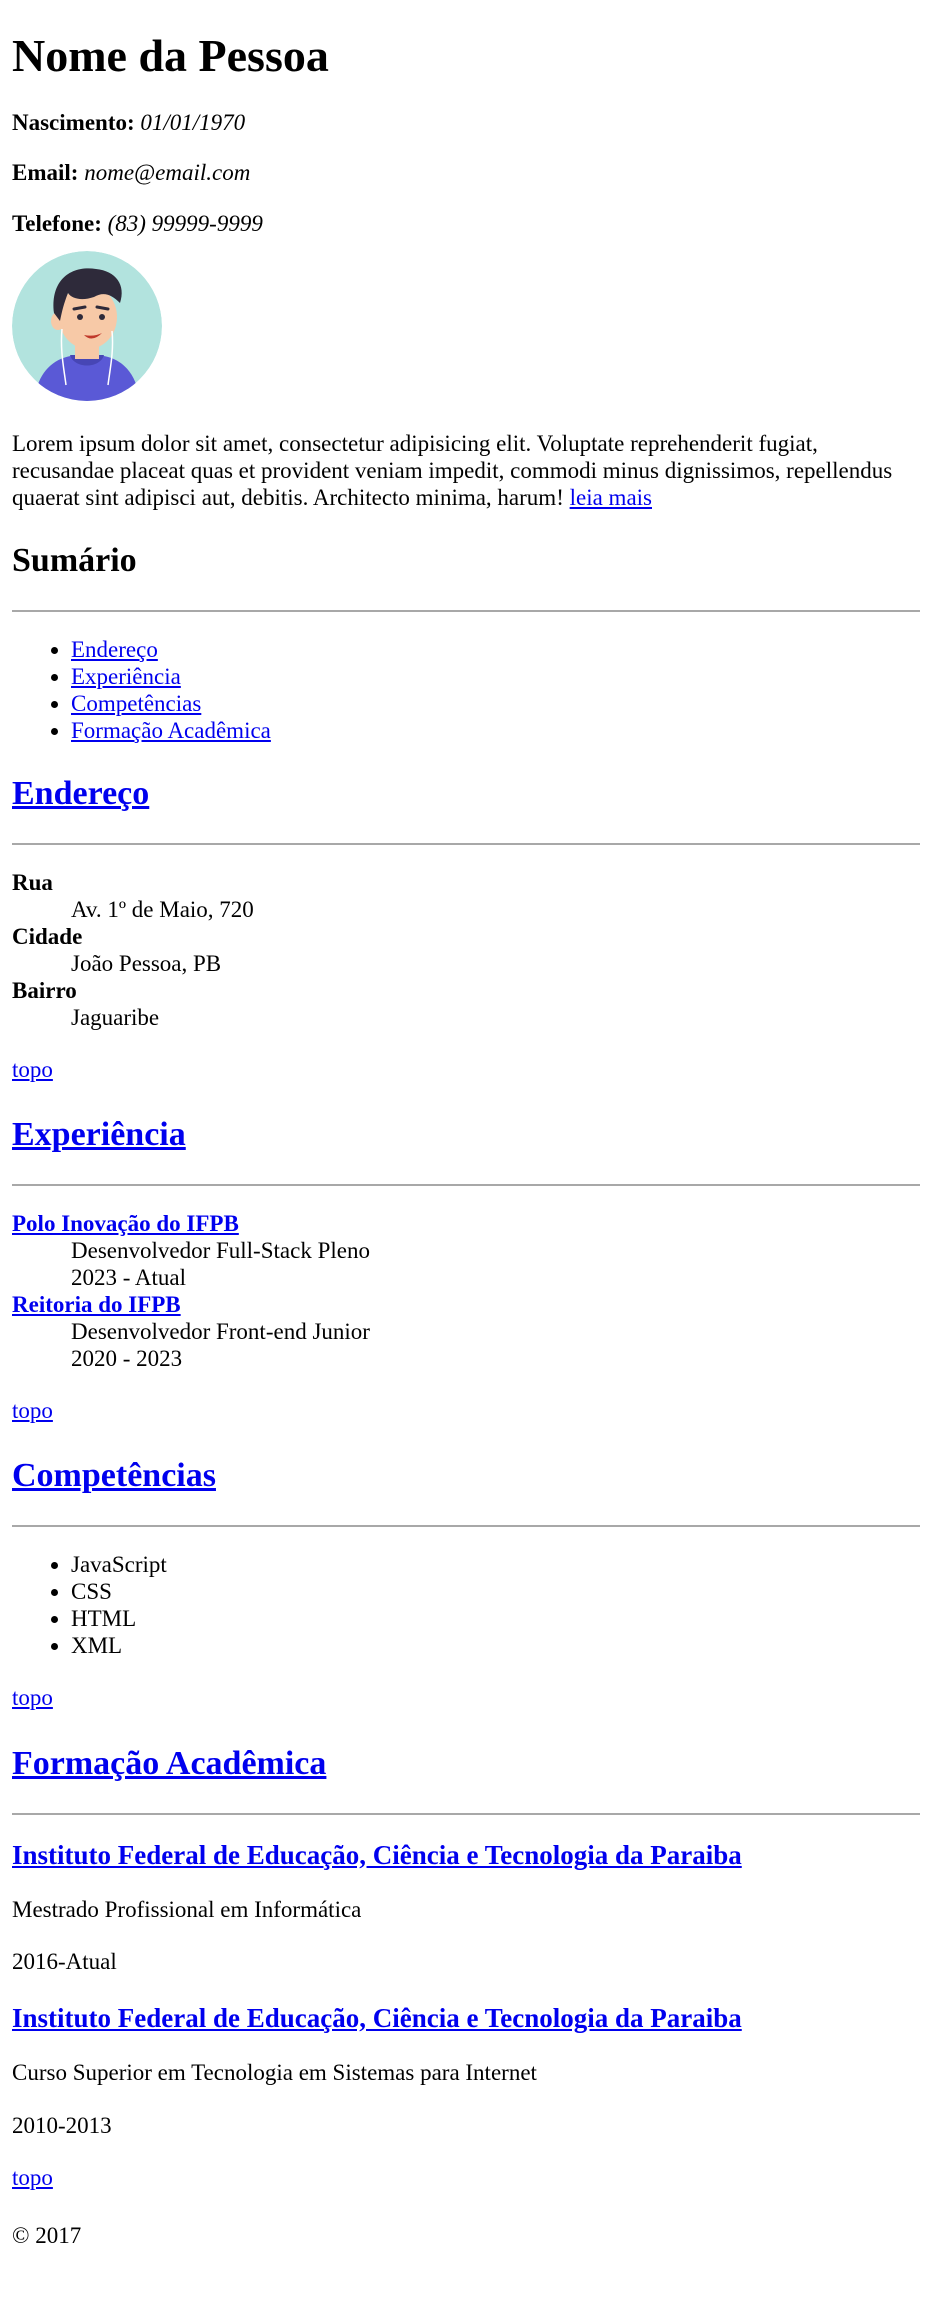 Image resolution: width=932 pixels, height=2298 pixels. I want to click on skill-item: XML, so click(495, 1645).